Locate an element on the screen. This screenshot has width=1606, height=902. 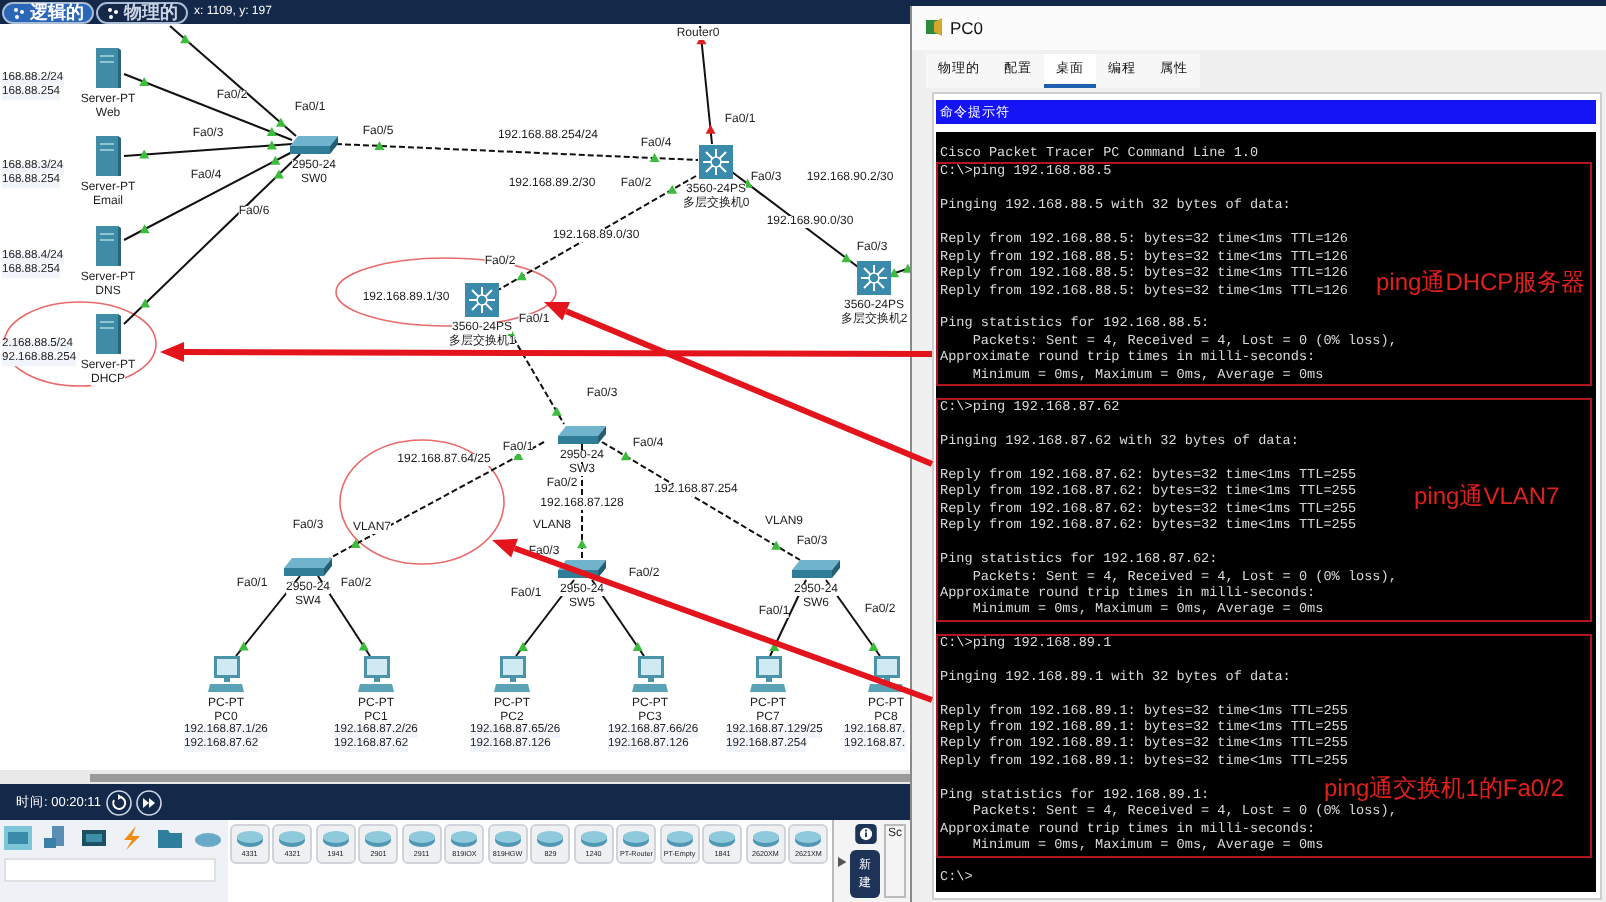
fast-forward-icon is located at coordinates (149, 802).